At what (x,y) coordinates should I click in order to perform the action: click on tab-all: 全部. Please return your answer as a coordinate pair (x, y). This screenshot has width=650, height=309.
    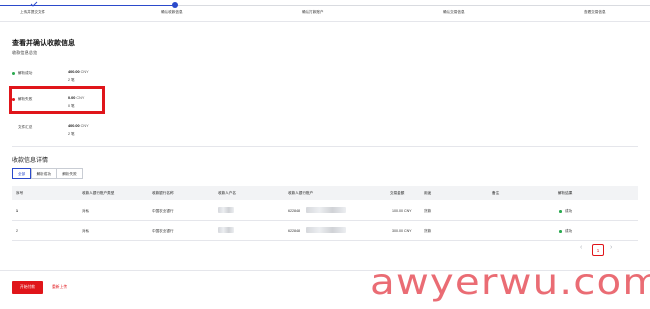
    Looking at the image, I should click on (22, 173).